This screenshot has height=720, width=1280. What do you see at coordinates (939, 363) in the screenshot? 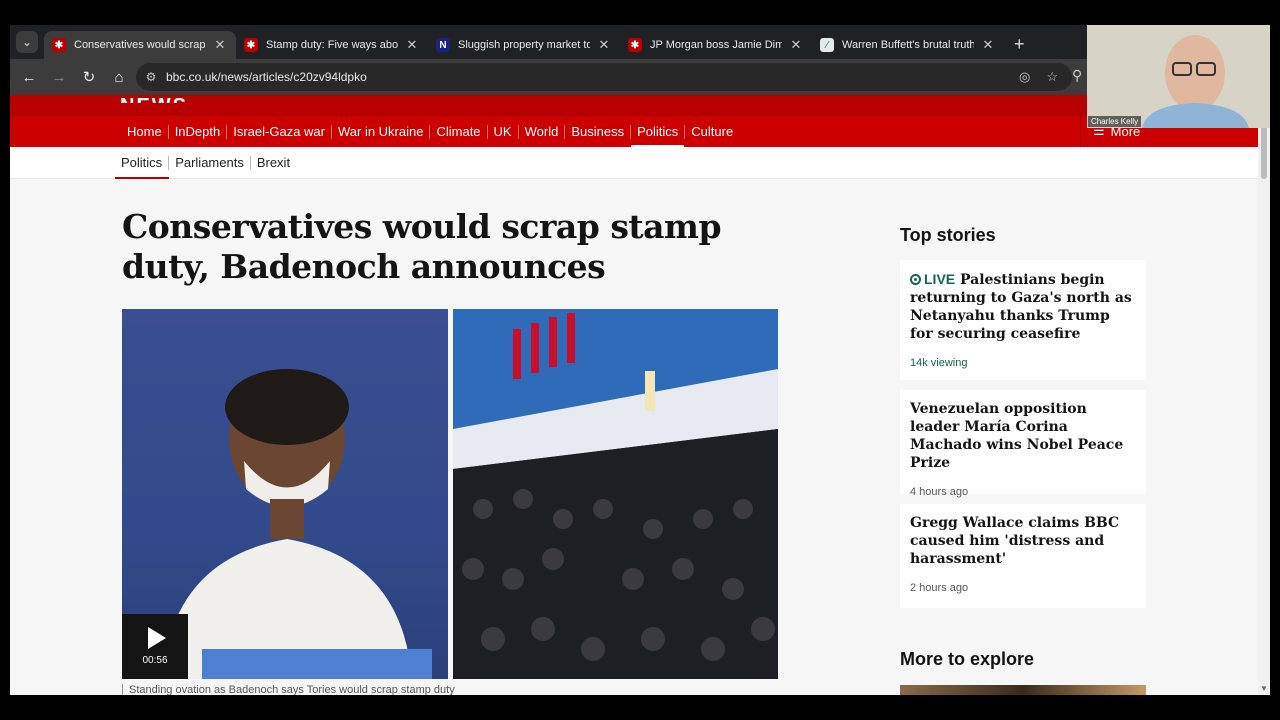
I see `story-meta: 14k viewing` at bounding box center [939, 363].